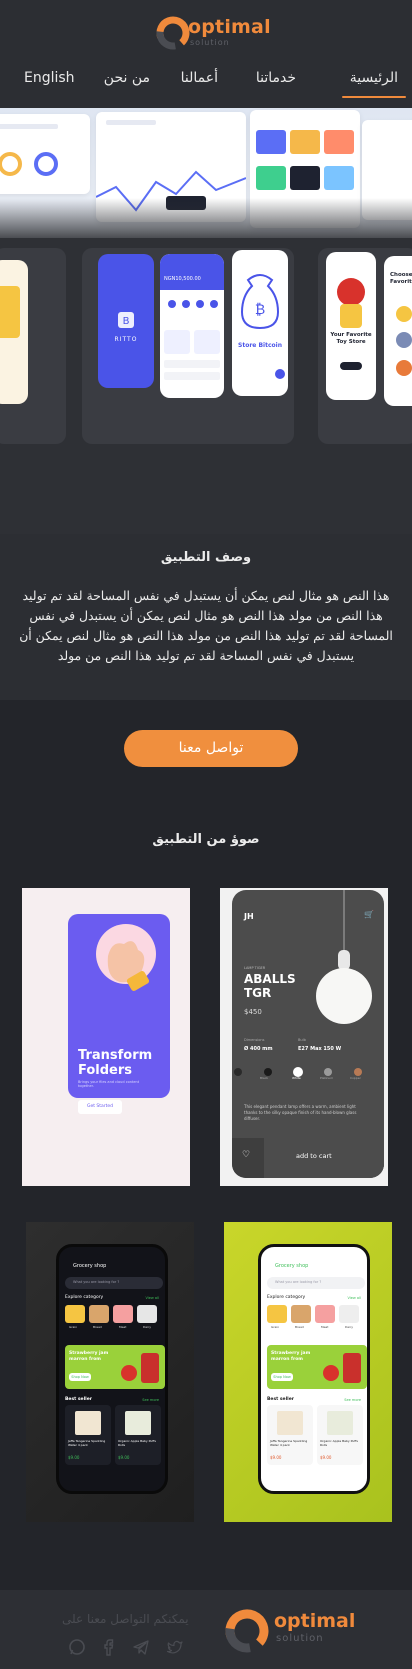 Image resolution: width=412 pixels, height=1669 pixels. I want to click on color-copper: Copper, so click(355, 1078).